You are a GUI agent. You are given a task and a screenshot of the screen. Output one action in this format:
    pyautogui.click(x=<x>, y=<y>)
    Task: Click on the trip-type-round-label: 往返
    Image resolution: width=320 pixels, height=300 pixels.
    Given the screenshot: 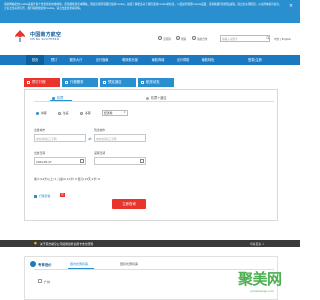 What is the action you would take?
    pyautogui.click(x=66, y=113)
    